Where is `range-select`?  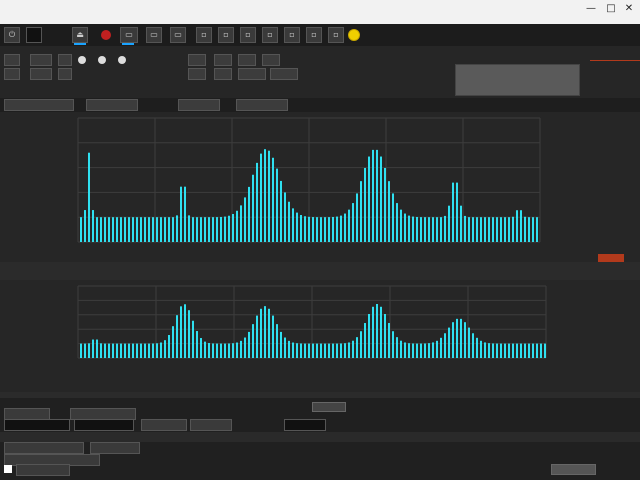
range-select is located at coordinates (41, 60).